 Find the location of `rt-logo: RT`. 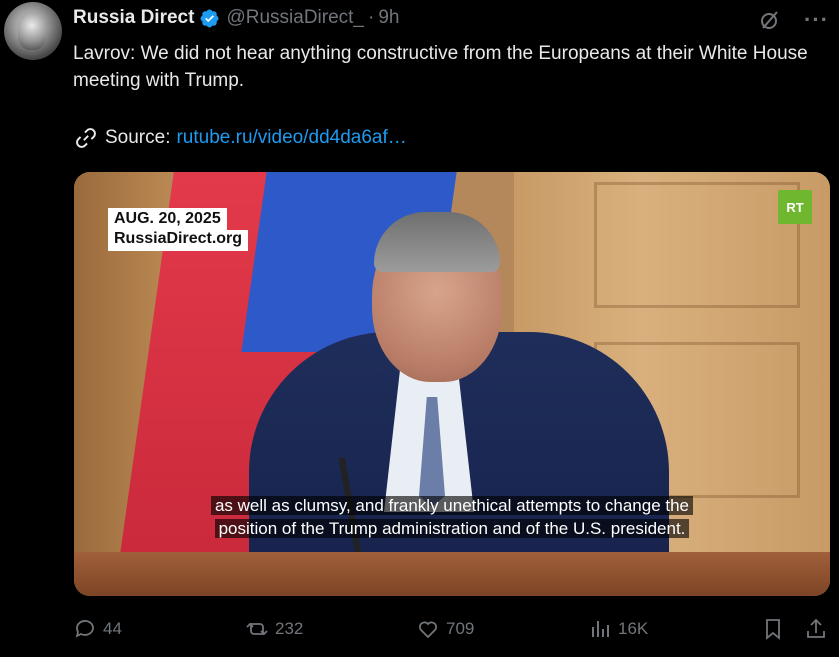

rt-logo: RT is located at coordinates (795, 207).